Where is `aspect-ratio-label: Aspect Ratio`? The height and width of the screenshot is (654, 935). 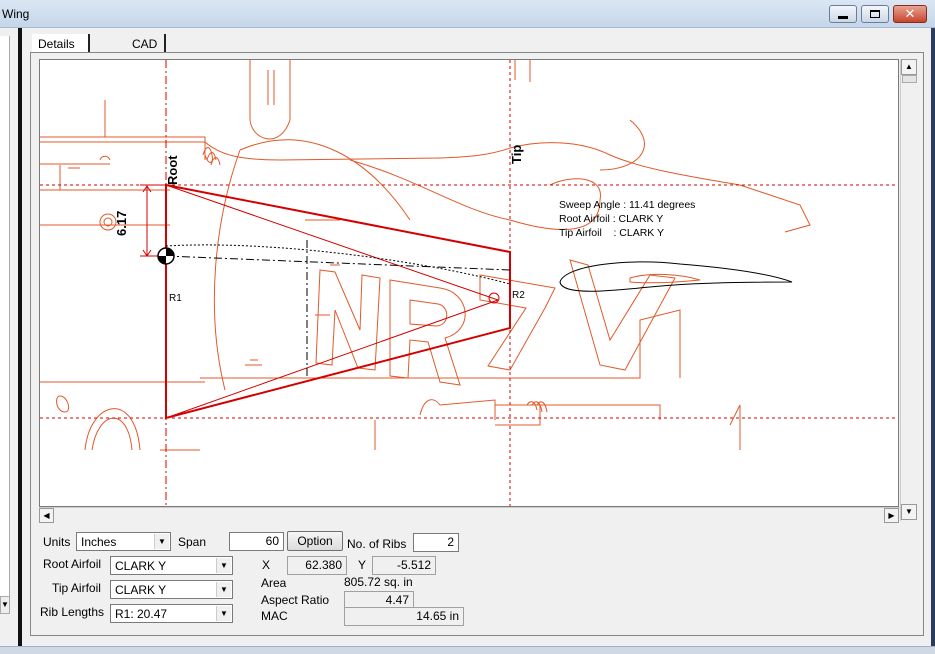 aspect-ratio-label: Aspect Ratio is located at coordinates (295, 600).